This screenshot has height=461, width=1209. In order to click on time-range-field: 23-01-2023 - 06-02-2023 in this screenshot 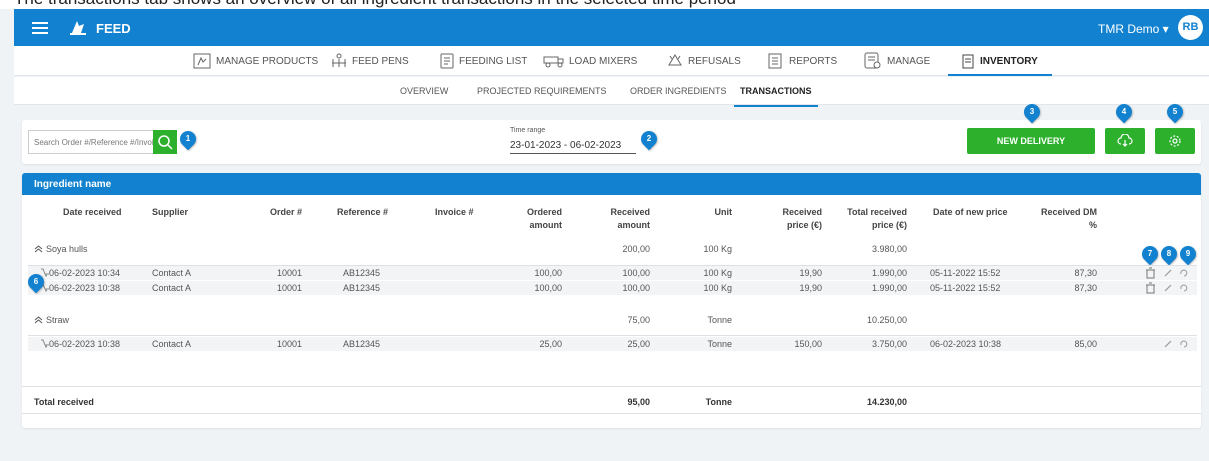, I will do `click(573, 147)`.